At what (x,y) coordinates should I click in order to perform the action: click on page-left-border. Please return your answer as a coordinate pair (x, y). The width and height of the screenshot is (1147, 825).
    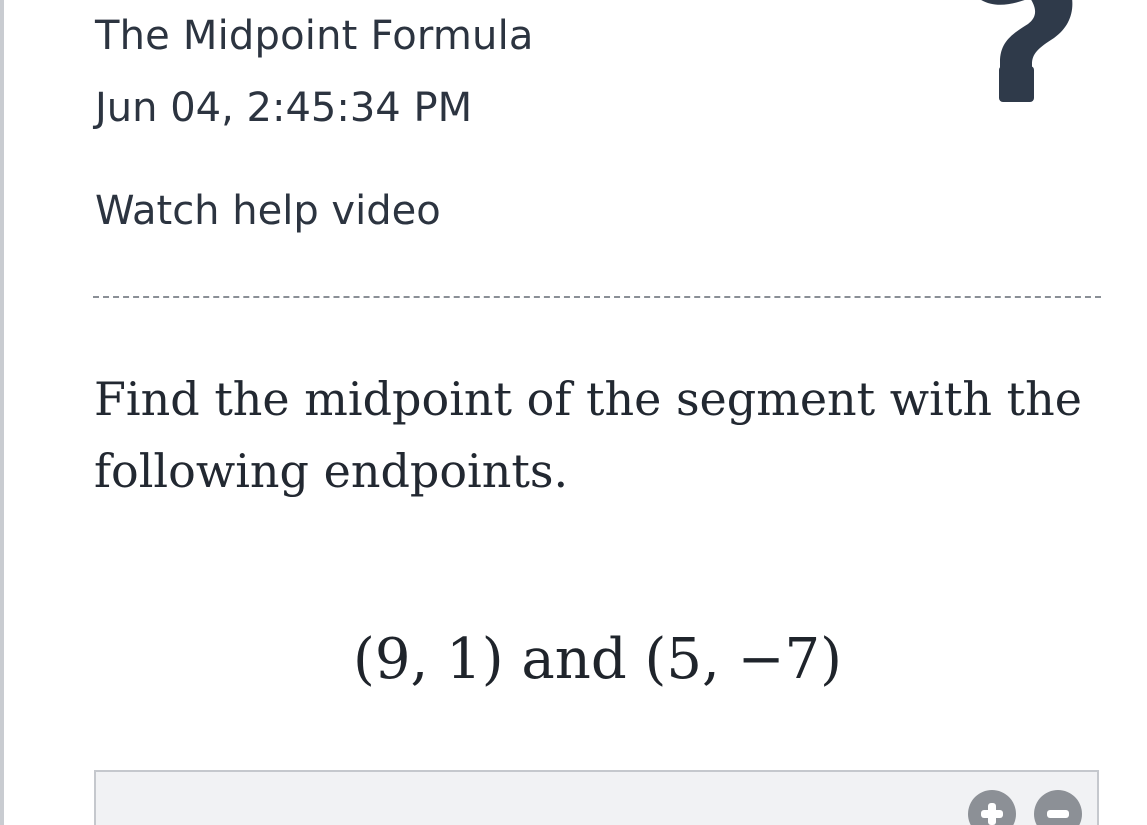
    Looking at the image, I should click on (2, 412).